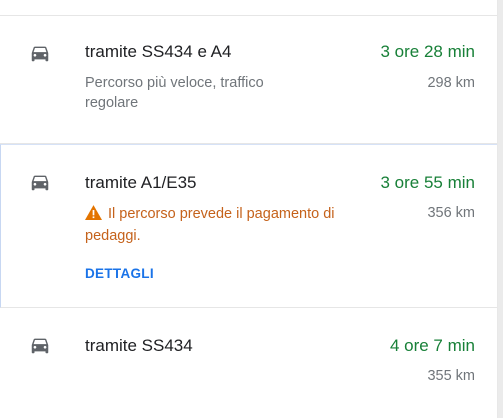 This screenshot has width=503, height=418. Describe the element at coordinates (174, 93) in the screenshot. I see `route-description: Percorso più veloce, traffico regolare` at that location.